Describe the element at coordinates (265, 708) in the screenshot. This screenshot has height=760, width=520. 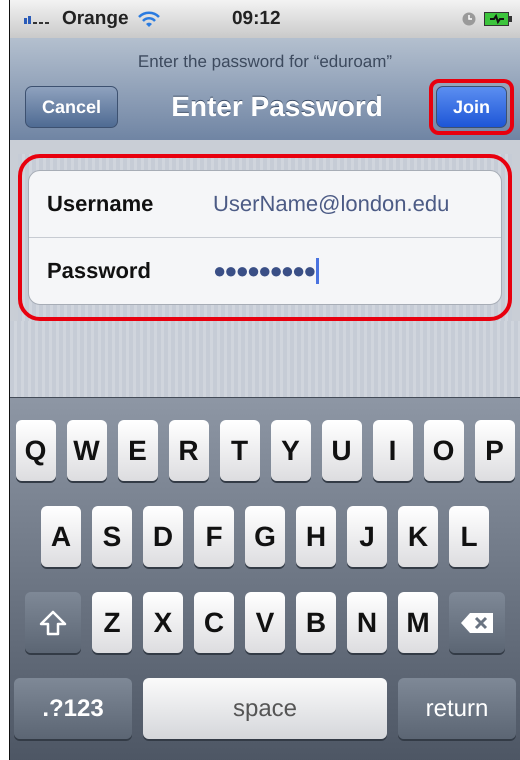
I see `space-key: space` at that location.